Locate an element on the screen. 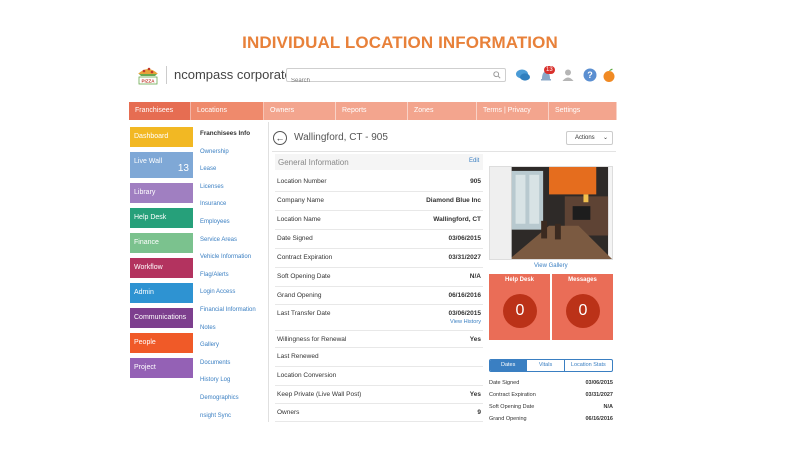 The image size is (800, 450). submenu-item-licenses: Licenses is located at coordinates (228, 192).